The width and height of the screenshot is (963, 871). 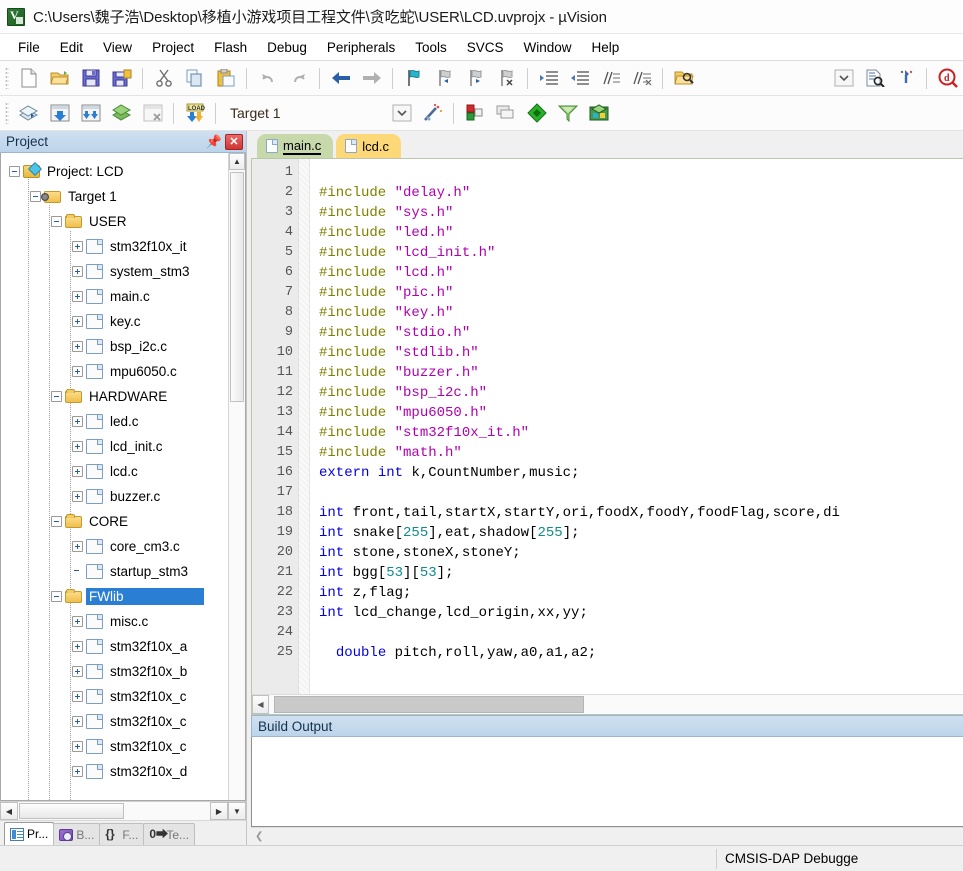 What do you see at coordinates (114, 521) in the screenshot?
I see `tree-item: CORE` at bounding box center [114, 521].